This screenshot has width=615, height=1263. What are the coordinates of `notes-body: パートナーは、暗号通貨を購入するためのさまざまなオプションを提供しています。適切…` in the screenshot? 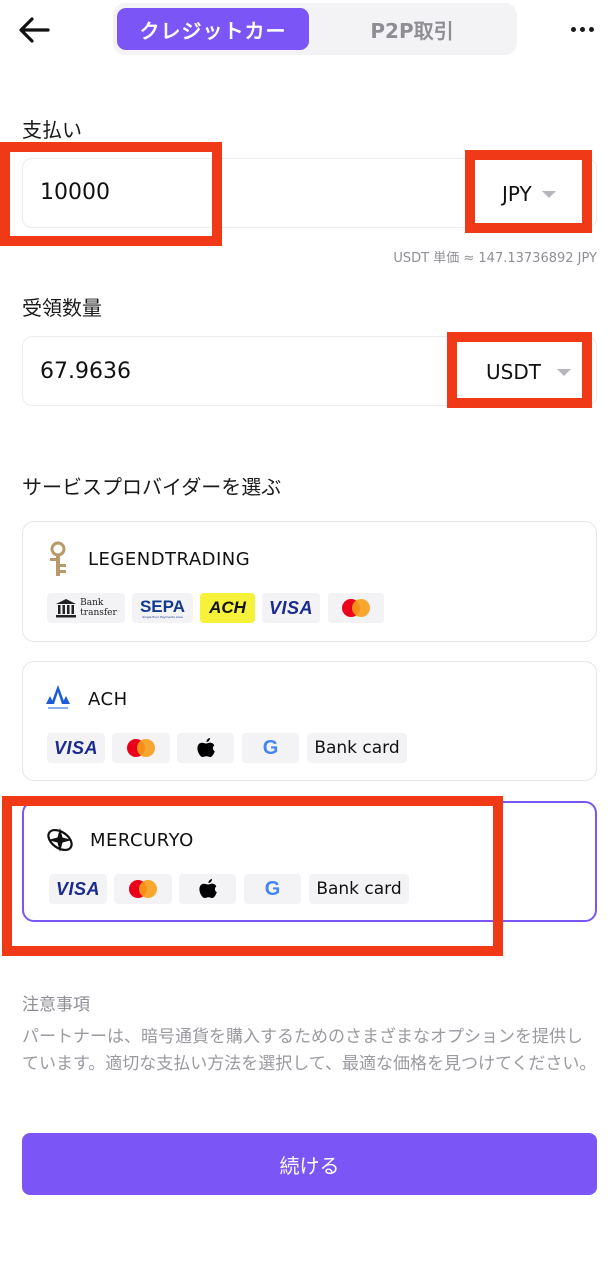 It's located at (309, 1050).